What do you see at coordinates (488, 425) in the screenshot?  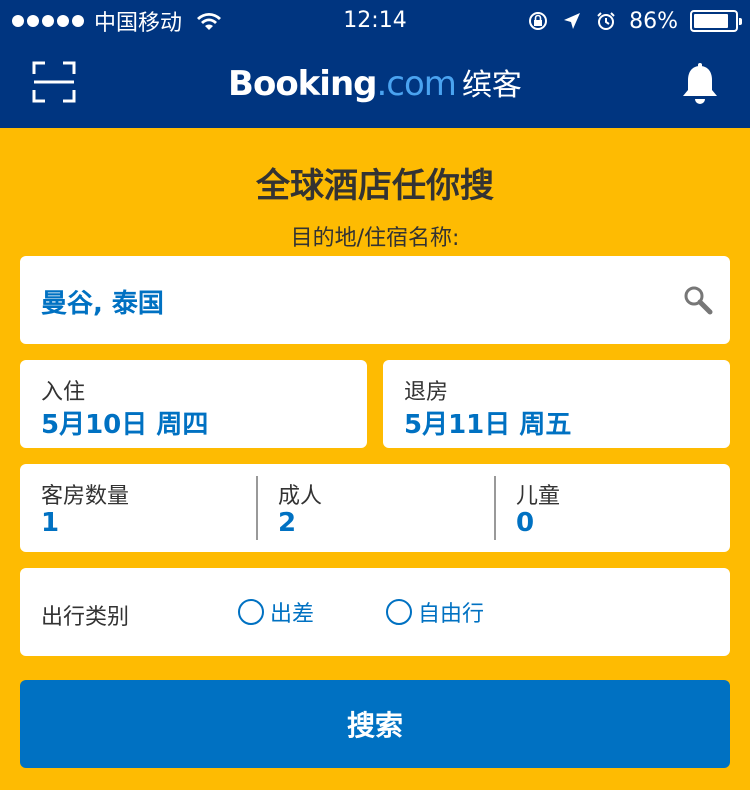 I see `checkout-value: 5月11日 周五` at bounding box center [488, 425].